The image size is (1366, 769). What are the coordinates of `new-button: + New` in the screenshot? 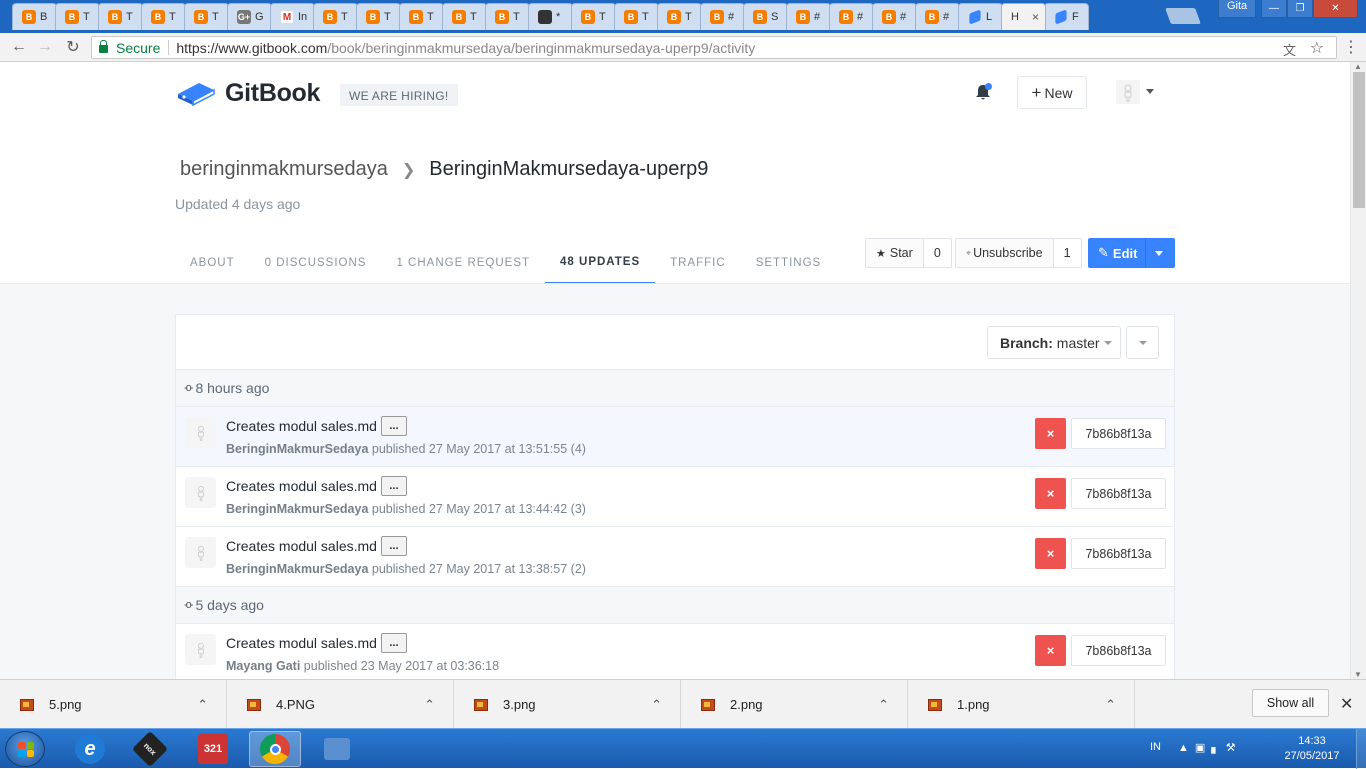 It's located at (1052, 92).